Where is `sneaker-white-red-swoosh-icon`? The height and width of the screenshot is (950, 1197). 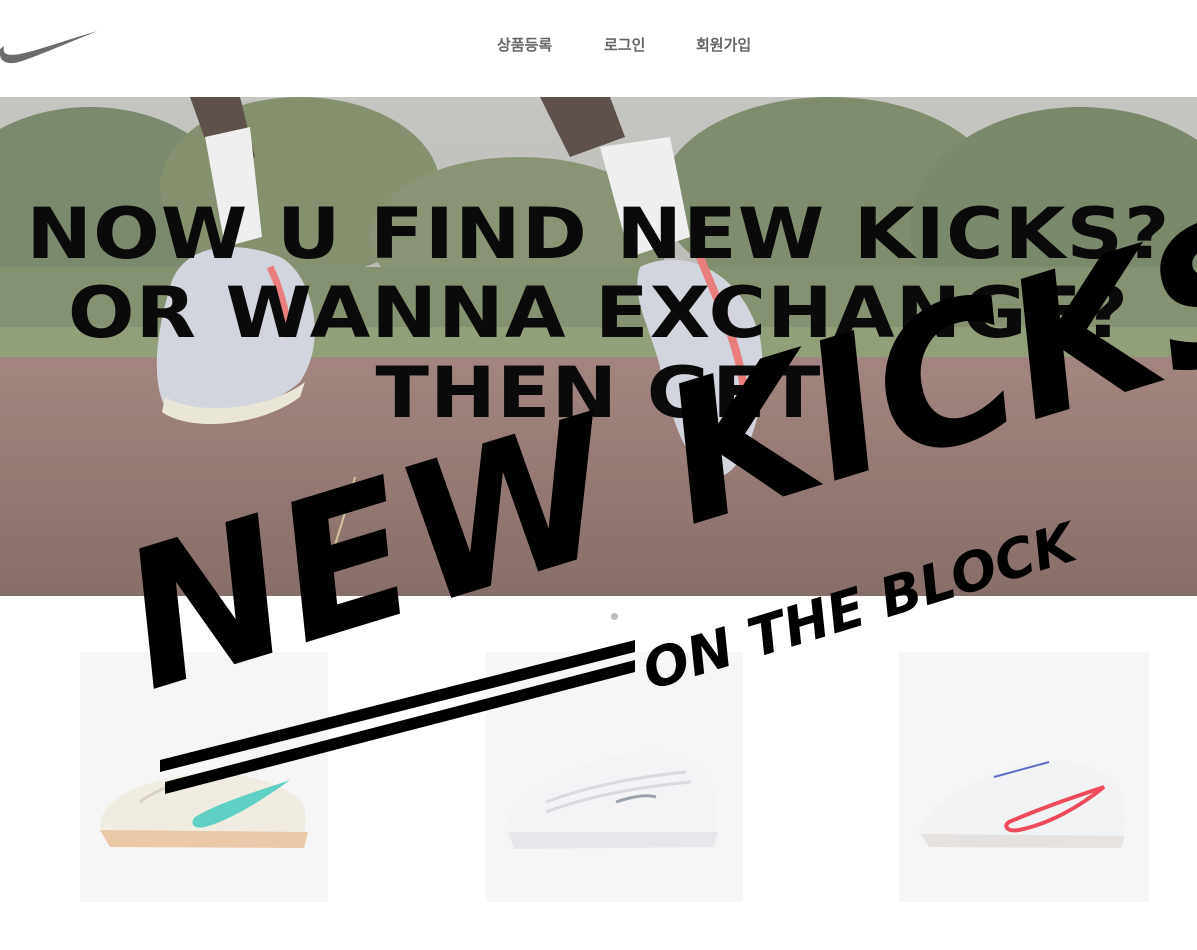 sneaker-white-red-swoosh-icon is located at coordinates (1023, 804).